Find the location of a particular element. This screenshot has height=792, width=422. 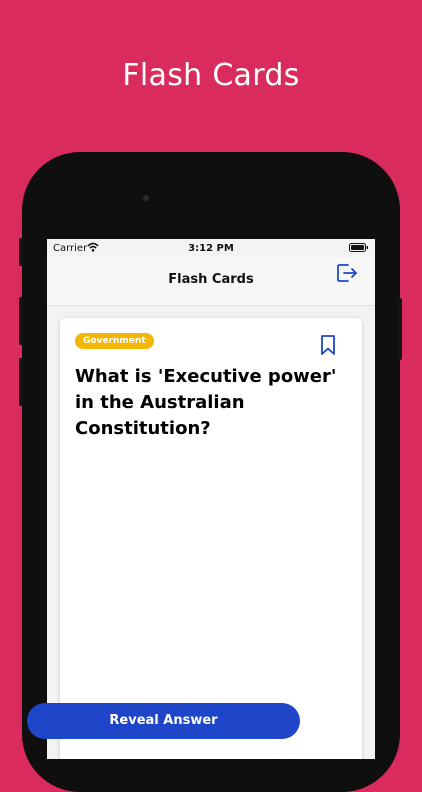

navigation-bar: Flash Cards is located at coordinates (211, 281).